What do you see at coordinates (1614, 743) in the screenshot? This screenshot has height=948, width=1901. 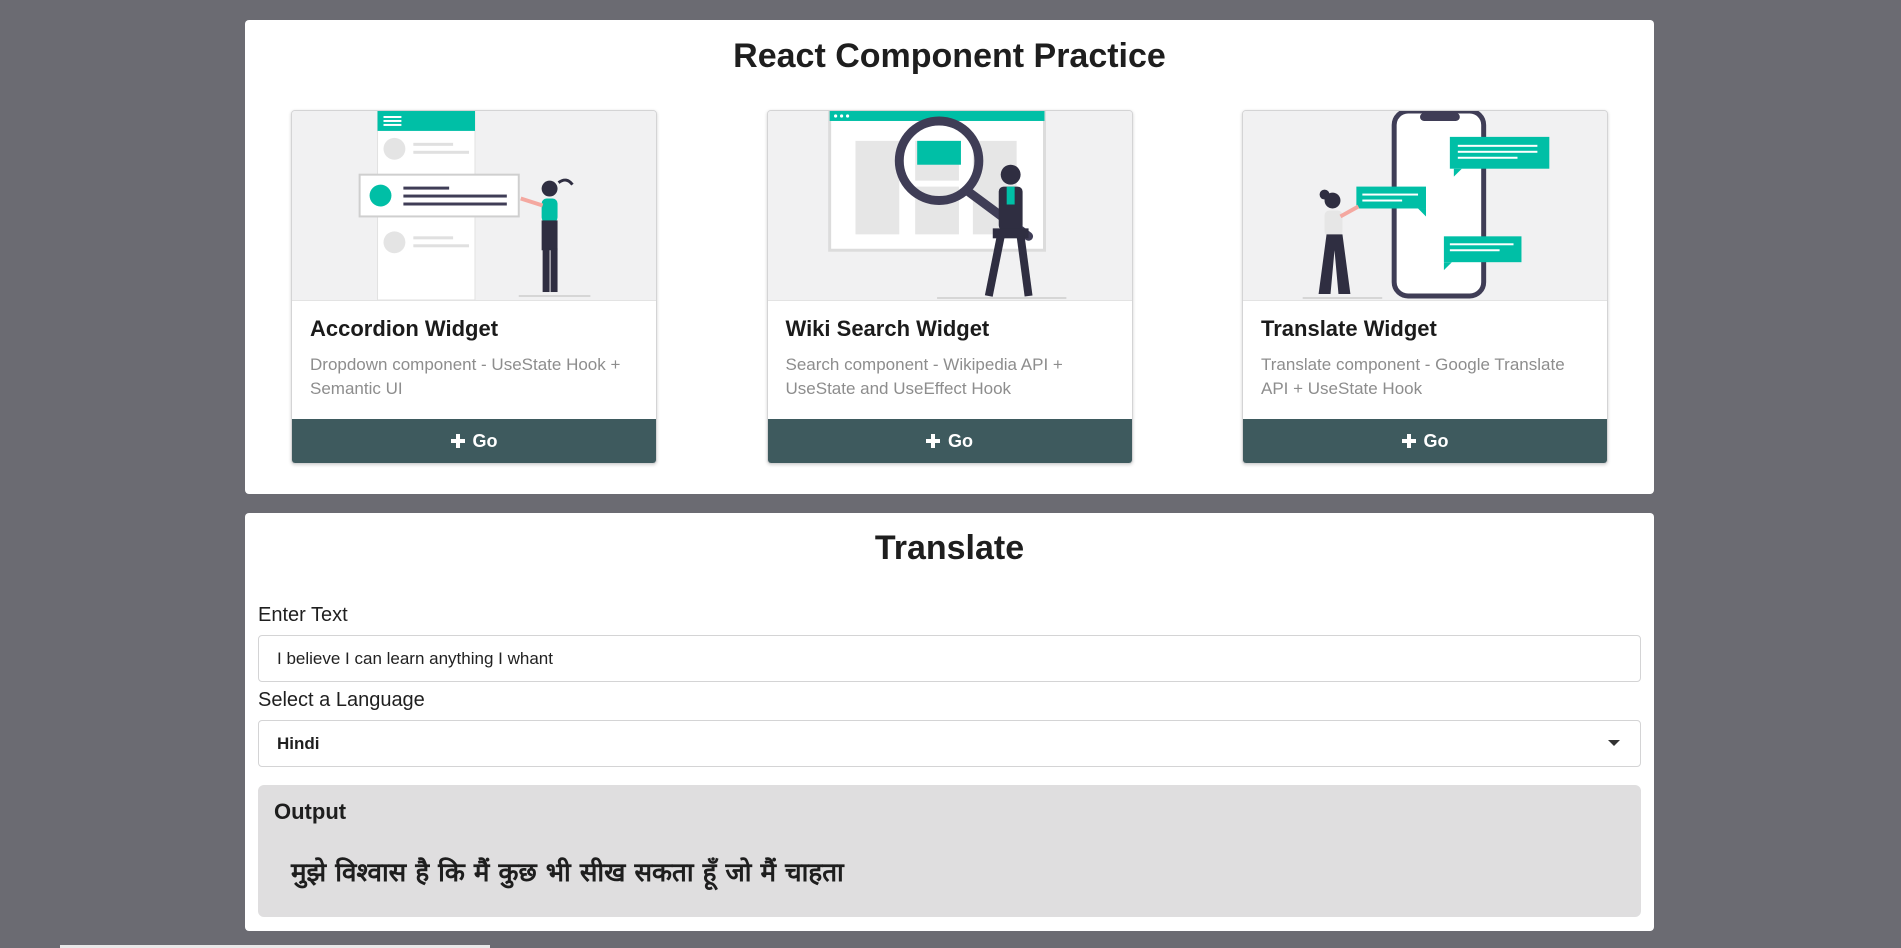 I see `caret-down-icon` at bounding box center [1614, 743].